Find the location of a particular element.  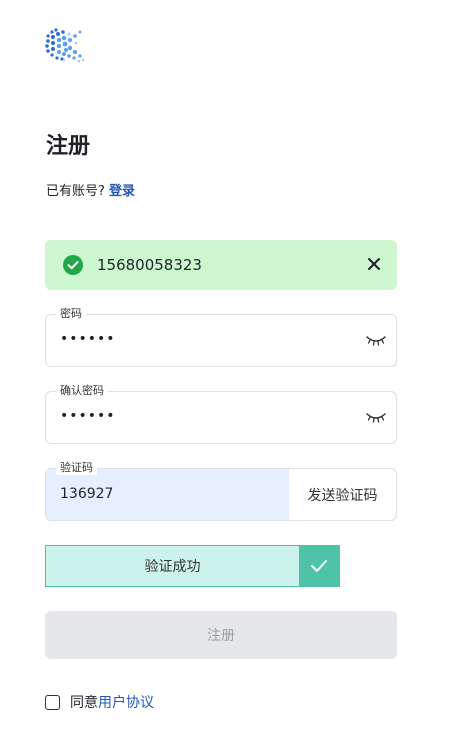

captcha-slider-handle is located at coordinates (319, 566).